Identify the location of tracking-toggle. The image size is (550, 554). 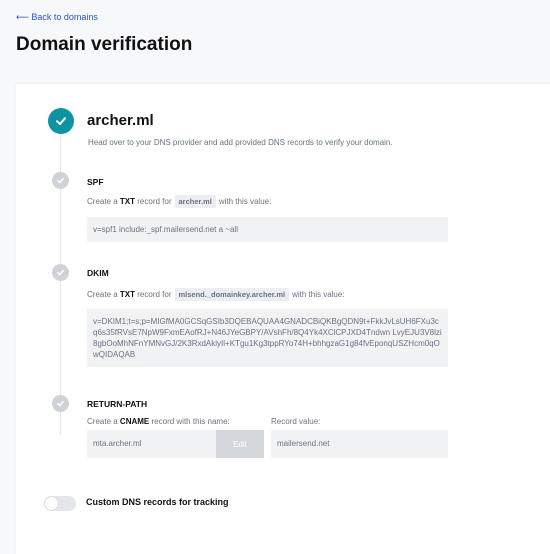
(60, 503).